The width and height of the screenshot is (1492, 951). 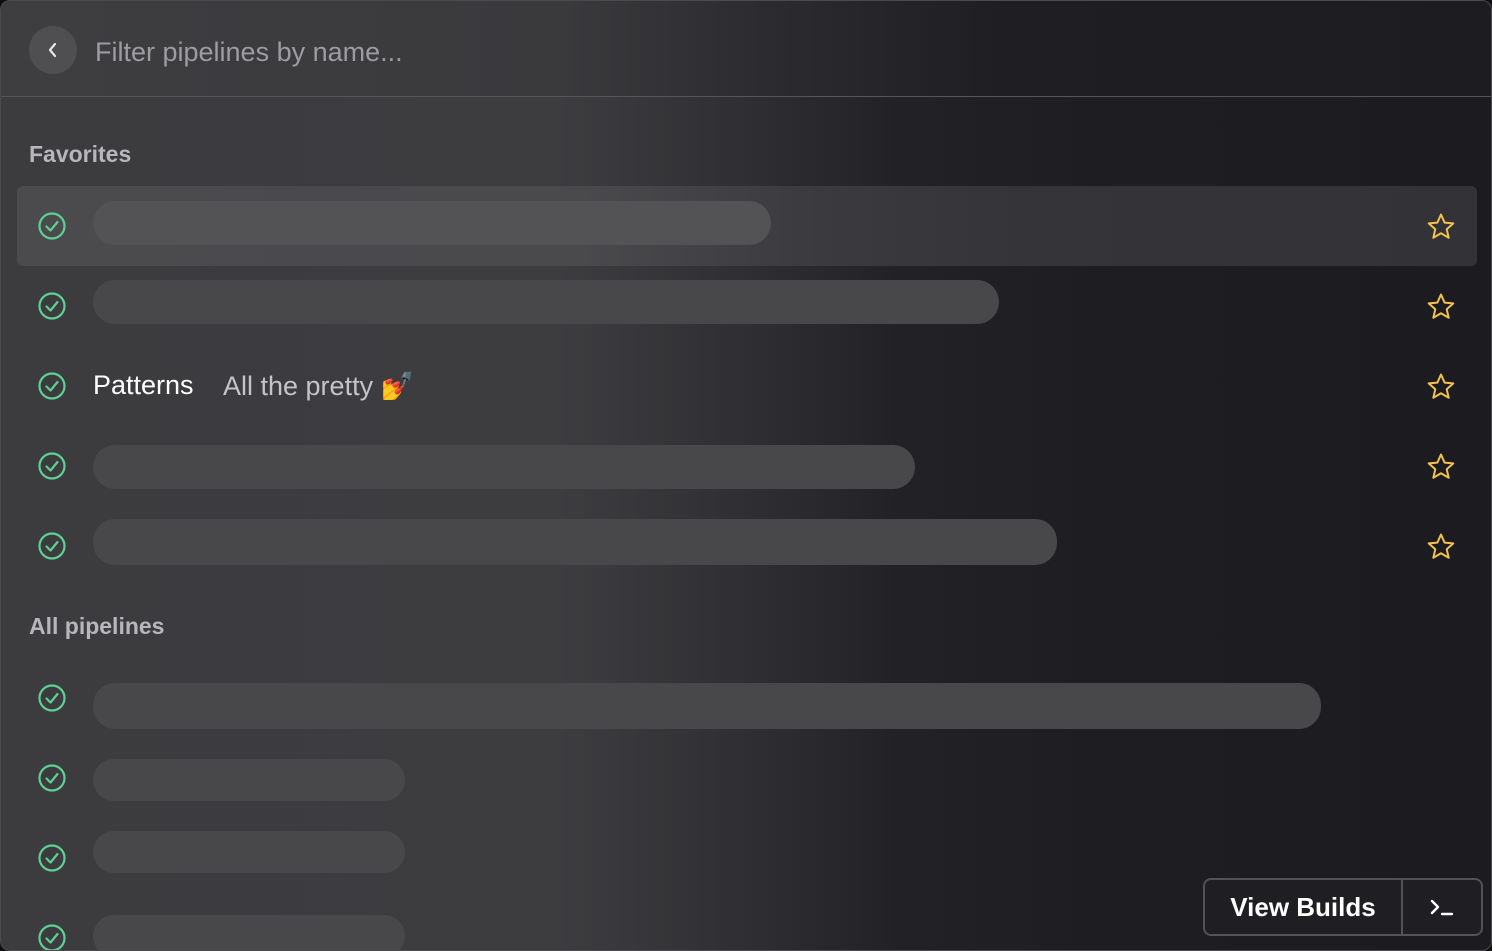 I want to click on favorites-heading: Favorites, so click(x=80, y=154).